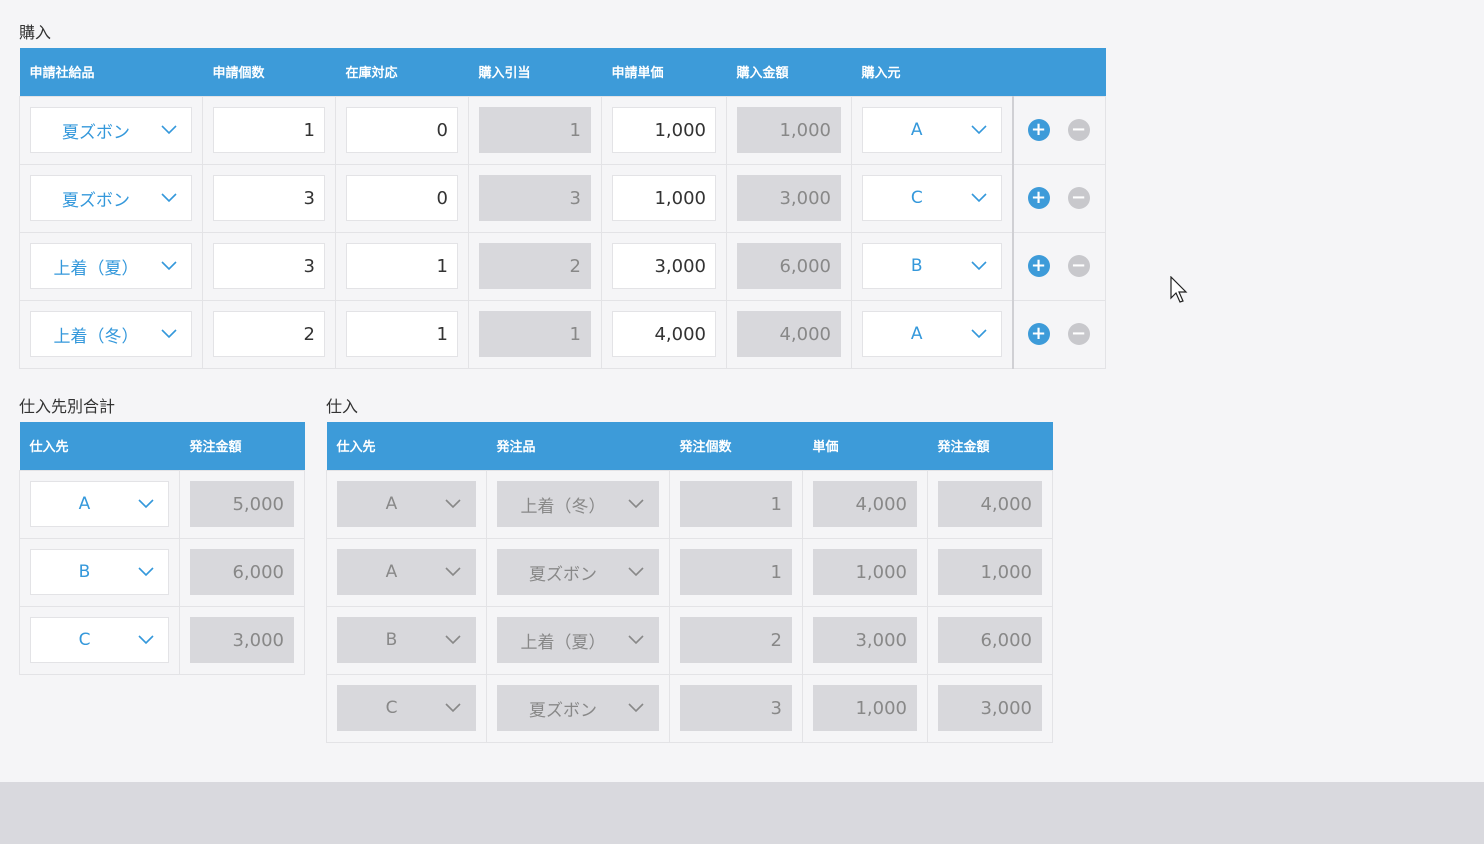 The image size is (1484, 844). I want to click on alloc-field: 3, so click(535, 198).